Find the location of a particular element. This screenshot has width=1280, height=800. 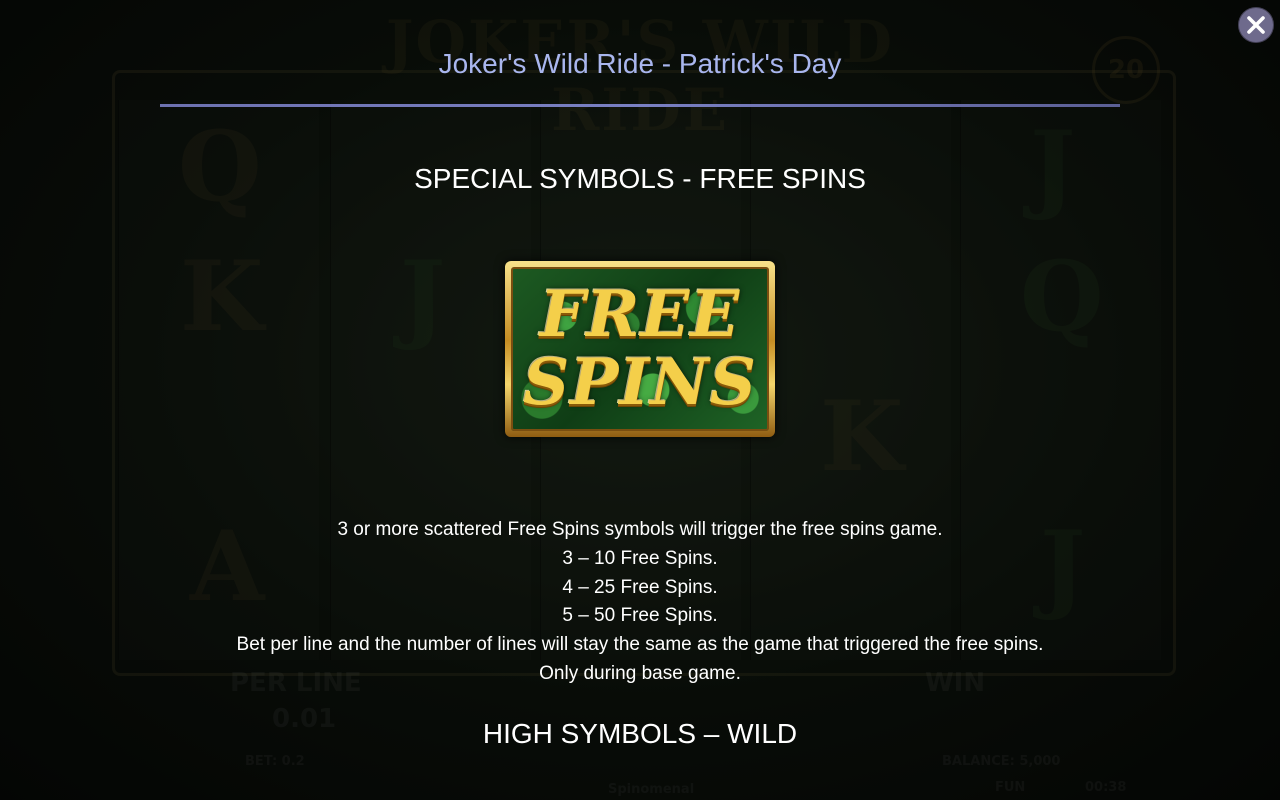

close-button is located at coordinates (1256, 25).